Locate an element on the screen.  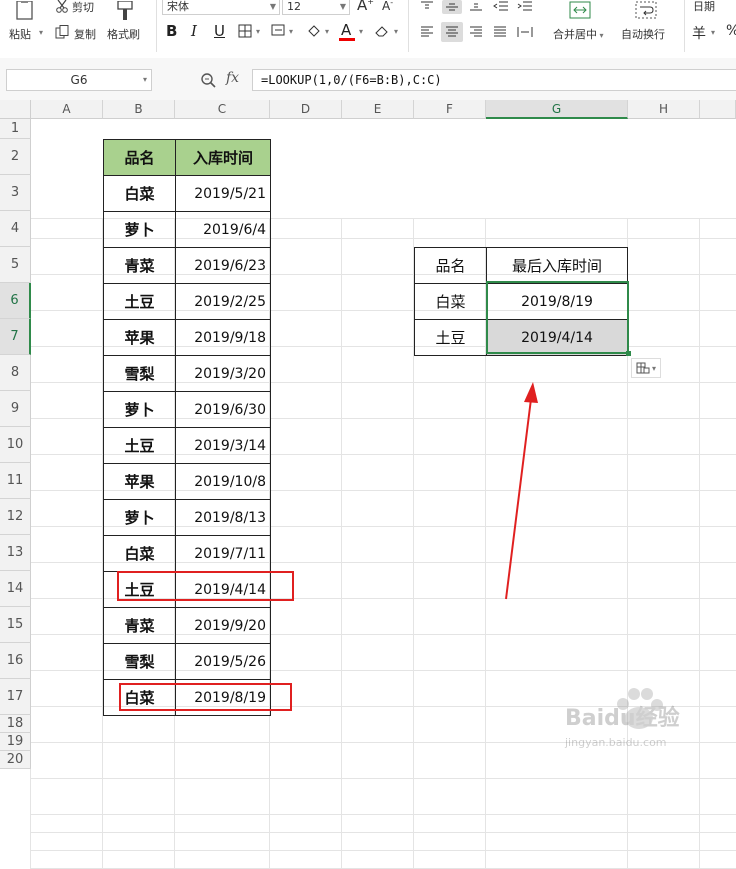
row-header-11: 11 is located at coordinates (15, 481).